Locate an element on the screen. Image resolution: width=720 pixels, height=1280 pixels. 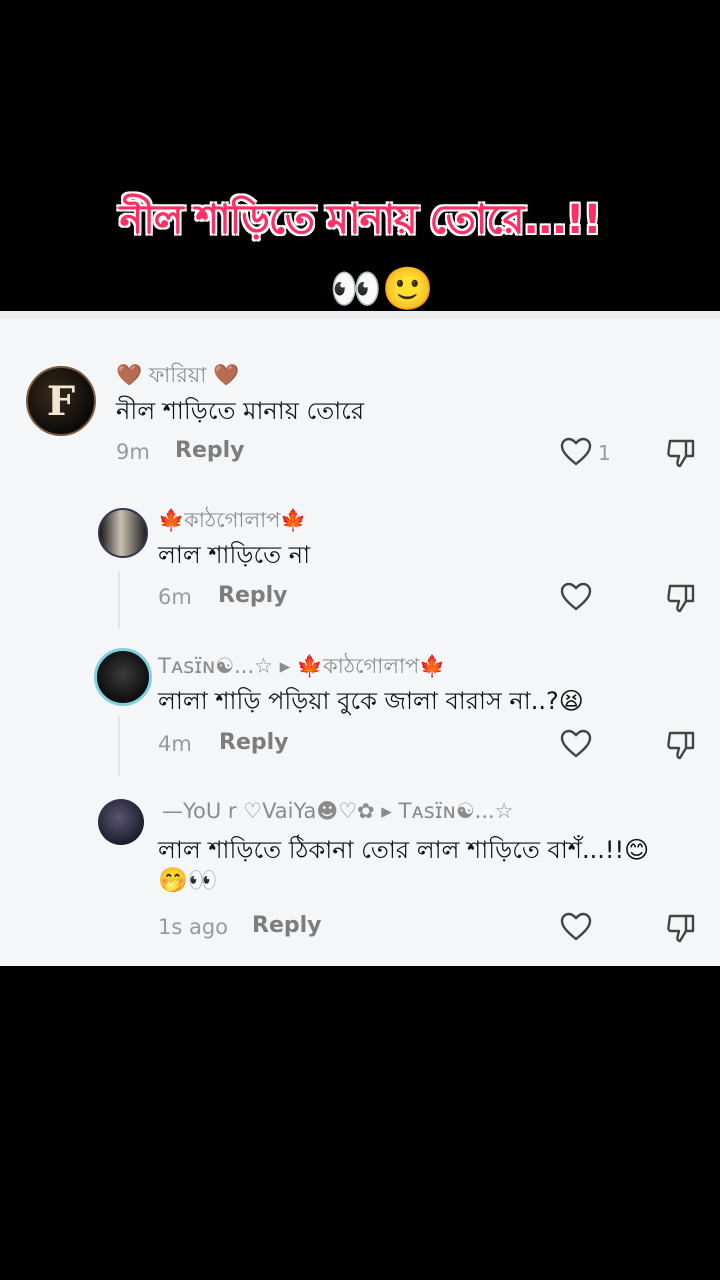
comment-time: 6m is located at coordinates (175, 597).